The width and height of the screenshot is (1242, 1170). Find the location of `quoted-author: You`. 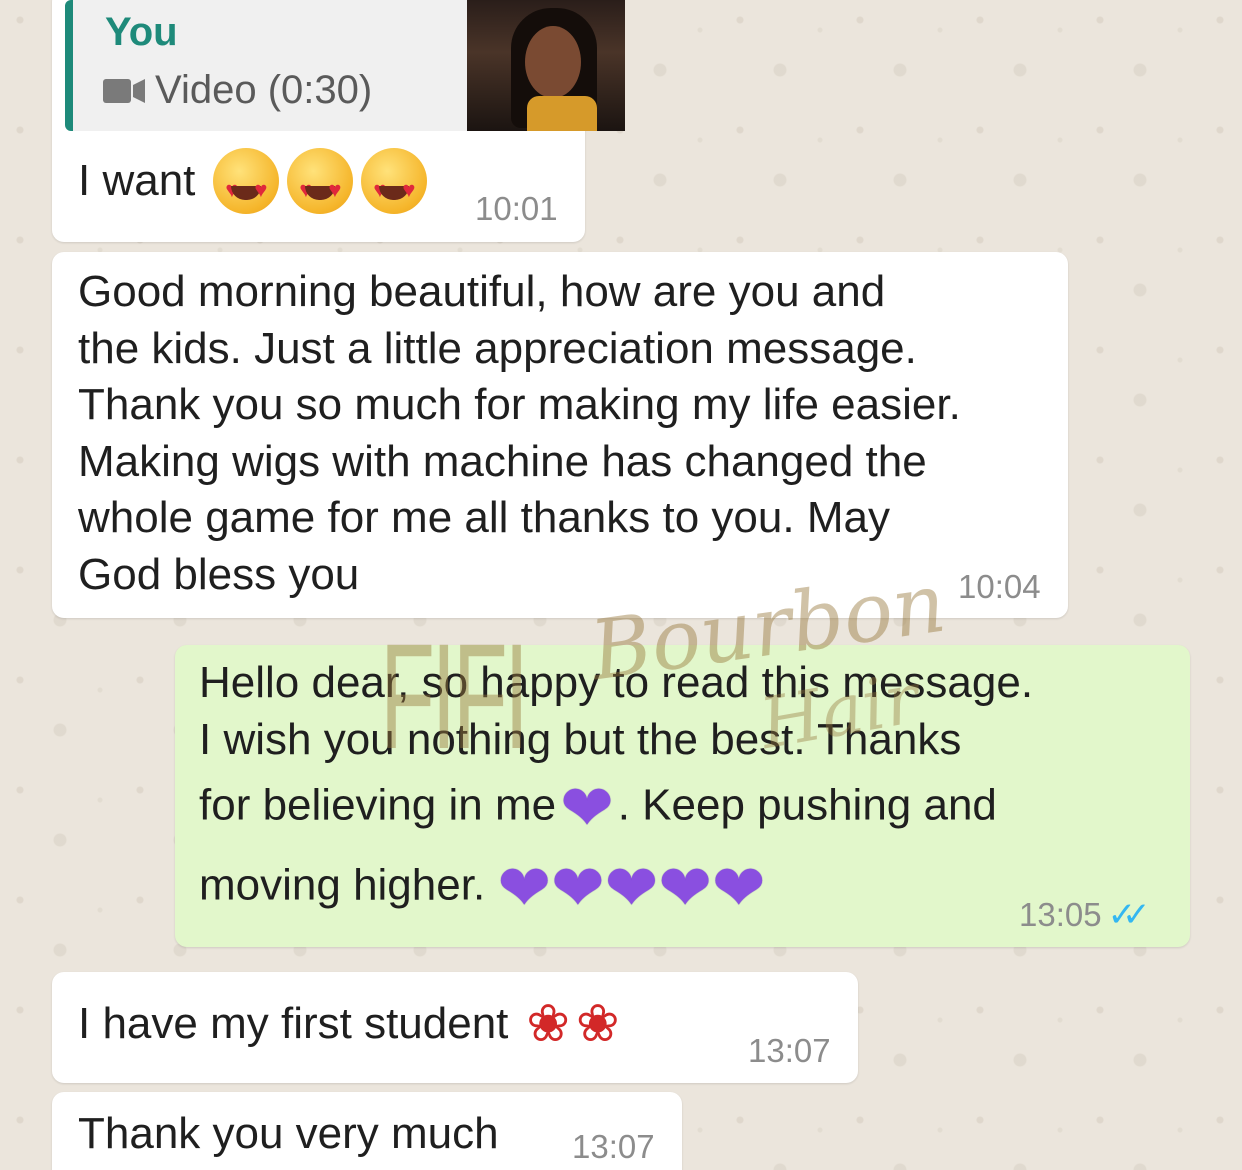

quoted-author: You is located at coordinates (141, 32).